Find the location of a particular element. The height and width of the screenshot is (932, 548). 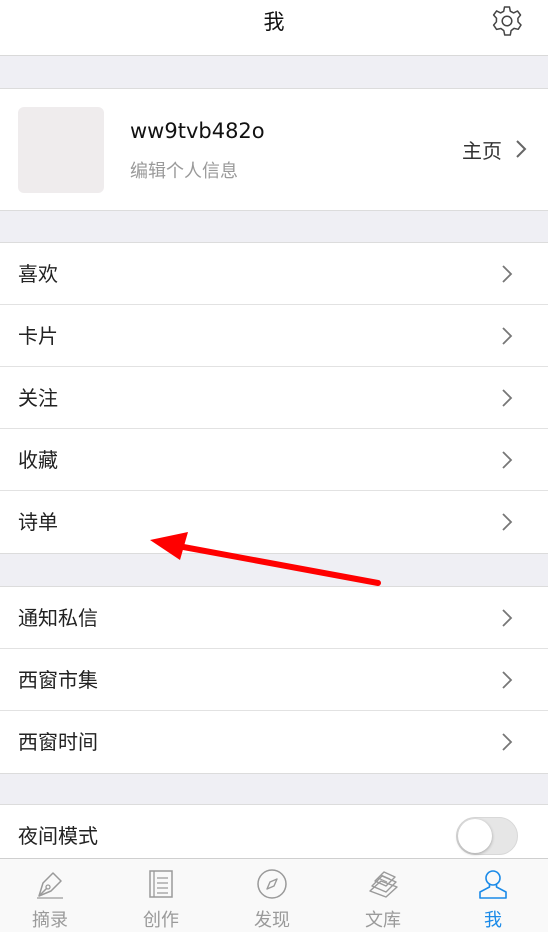

menu-item-label: 喜欢 is located at coordinates (38, 274).